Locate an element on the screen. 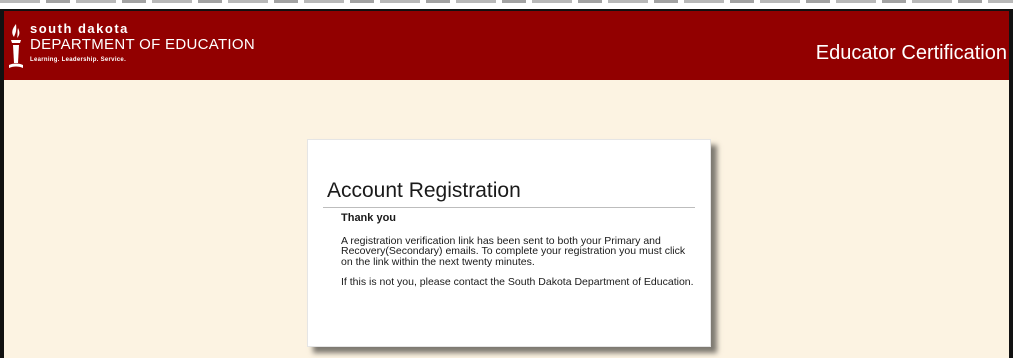  cropped-toolbar-remnant is located at coordinates (506, 1).